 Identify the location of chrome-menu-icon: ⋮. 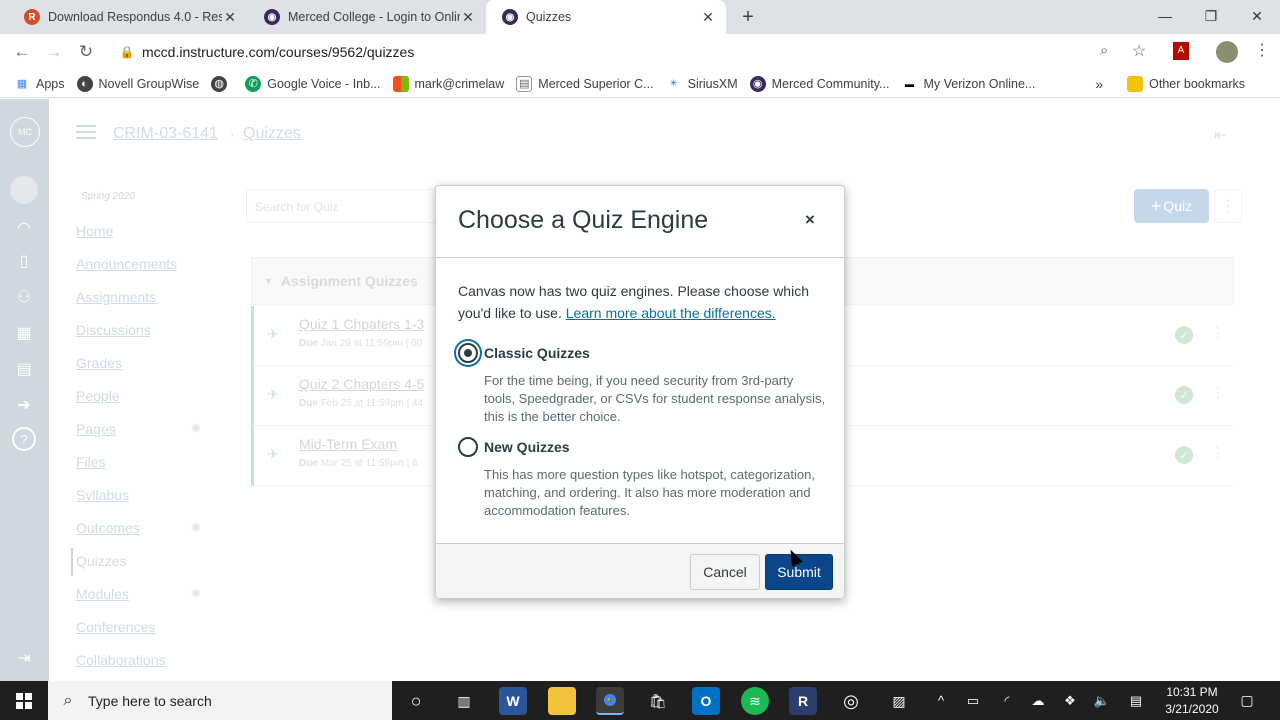
(1262, 50).